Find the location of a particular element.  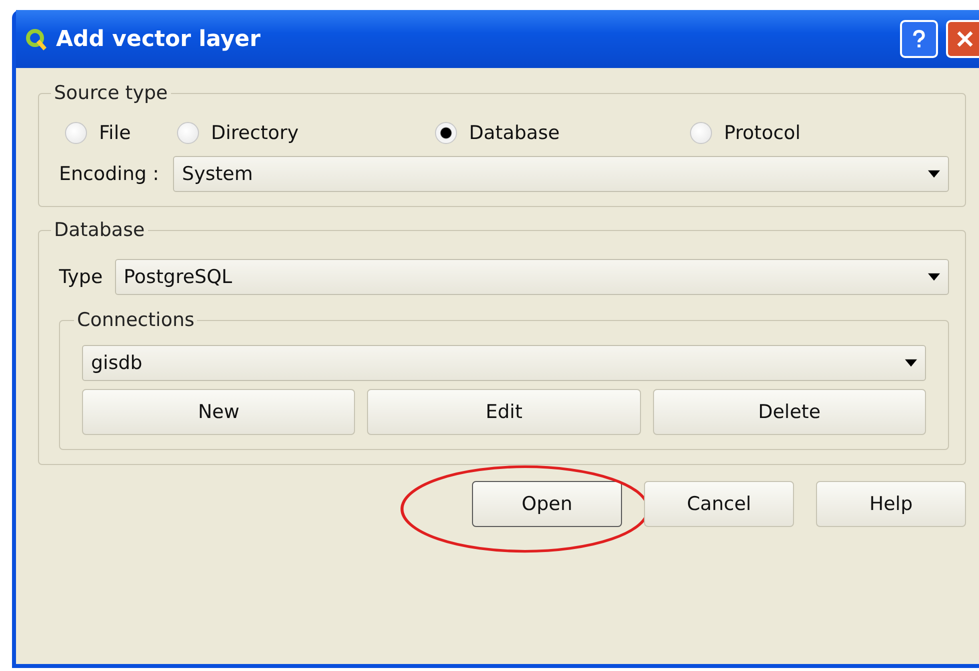

app-icon is located at coordinates (36, 39).